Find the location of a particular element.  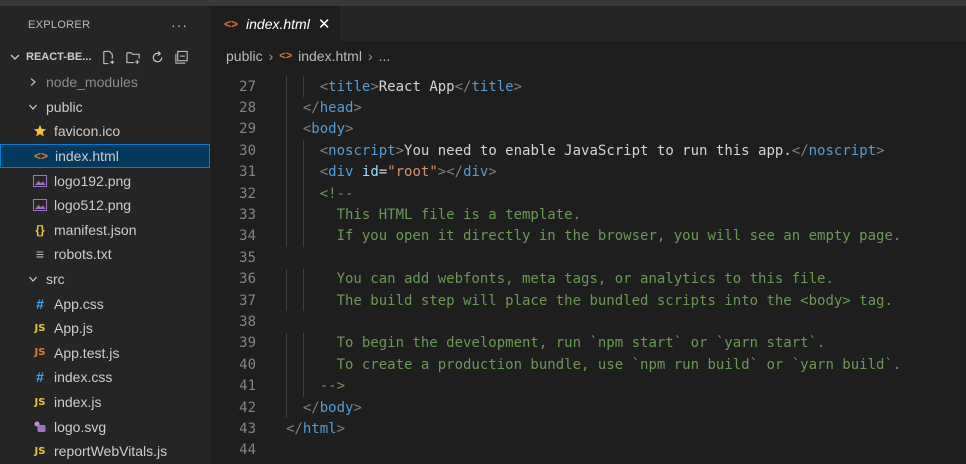

svg-icon is located at coordinates (40, 427).